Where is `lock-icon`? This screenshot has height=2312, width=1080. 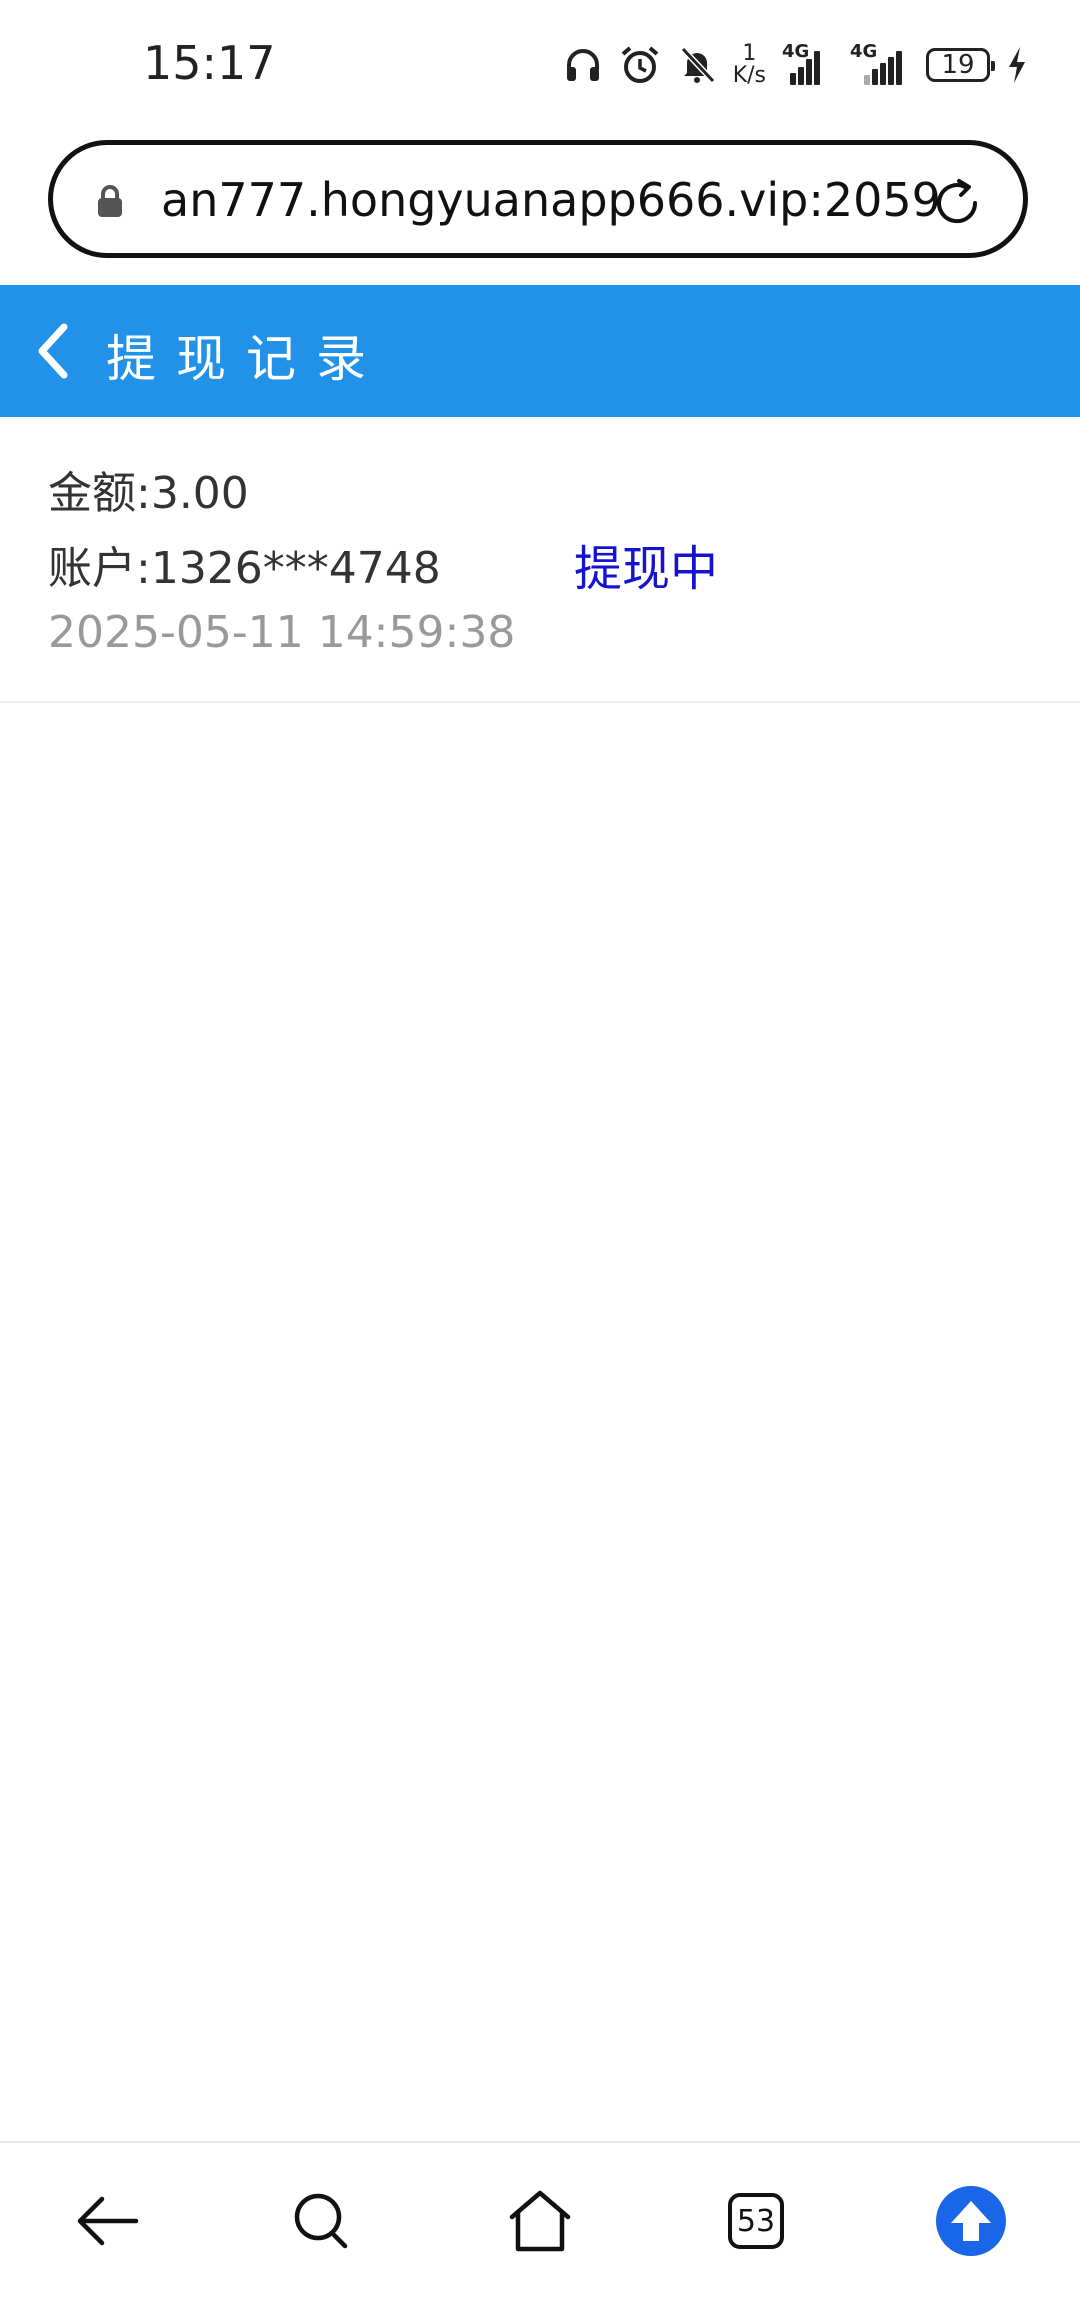
lock-icon is located at coordinates (110, 201).